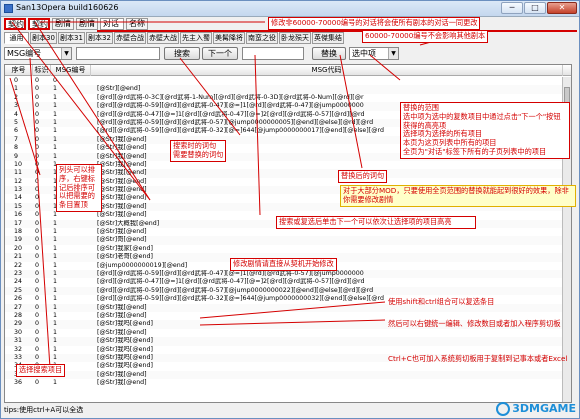 The image size is (580, 419). I want to click on cell-msg-code: [@Str]我吗[@end], so click(125, 349).